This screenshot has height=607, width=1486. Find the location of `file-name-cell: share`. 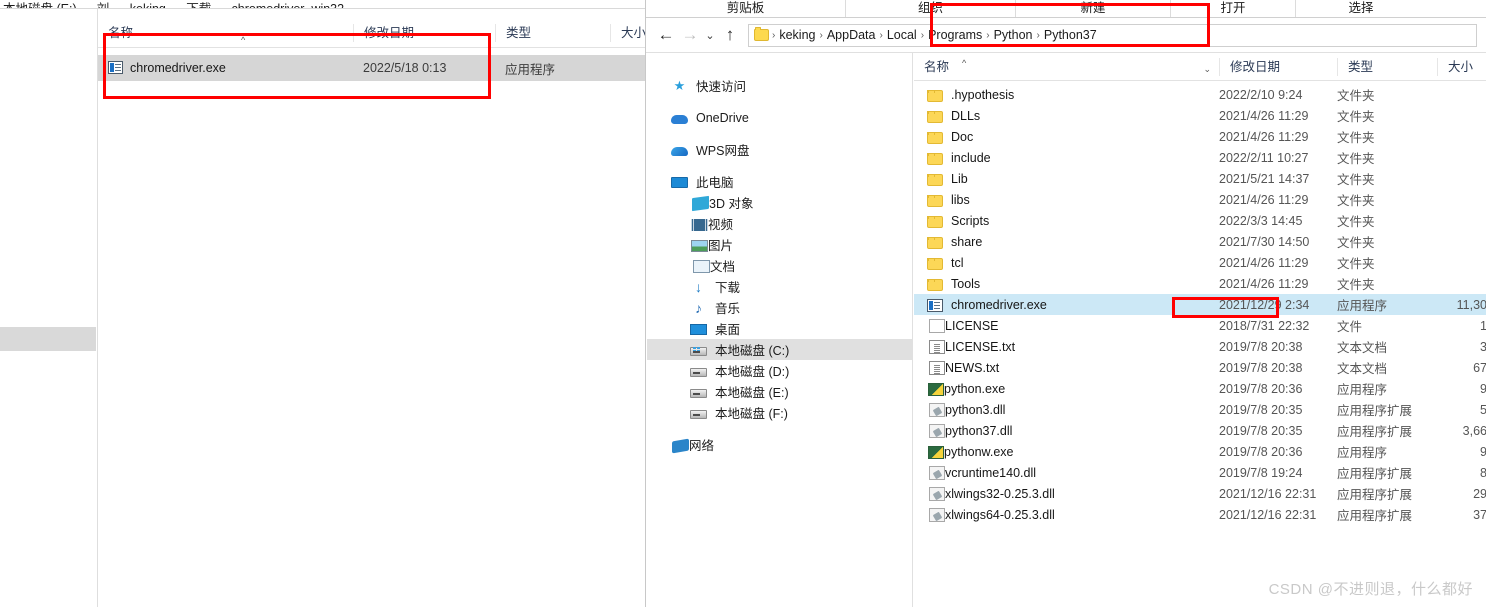

file-name-cell: share is located at coordinates (1066, 242).